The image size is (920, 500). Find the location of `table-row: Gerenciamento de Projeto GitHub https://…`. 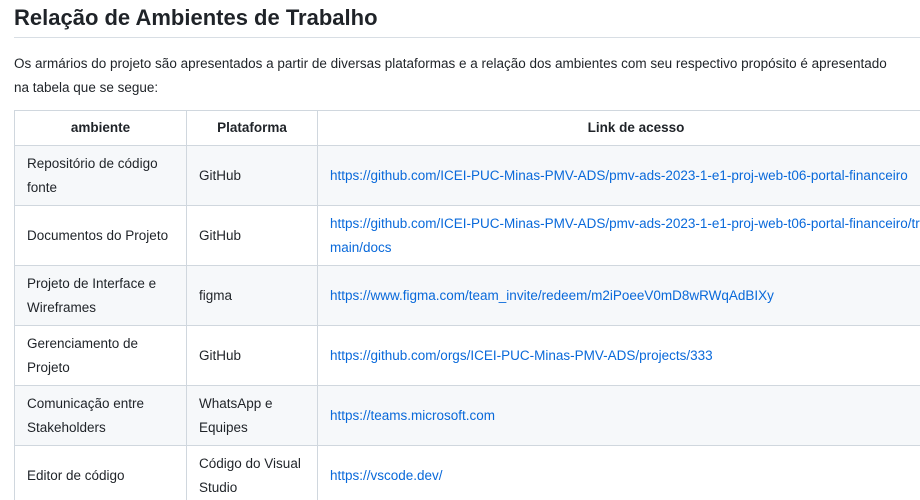

table-row: Gerenciamento de Projeto GitHub https://… is located at coordinates (467, 355).